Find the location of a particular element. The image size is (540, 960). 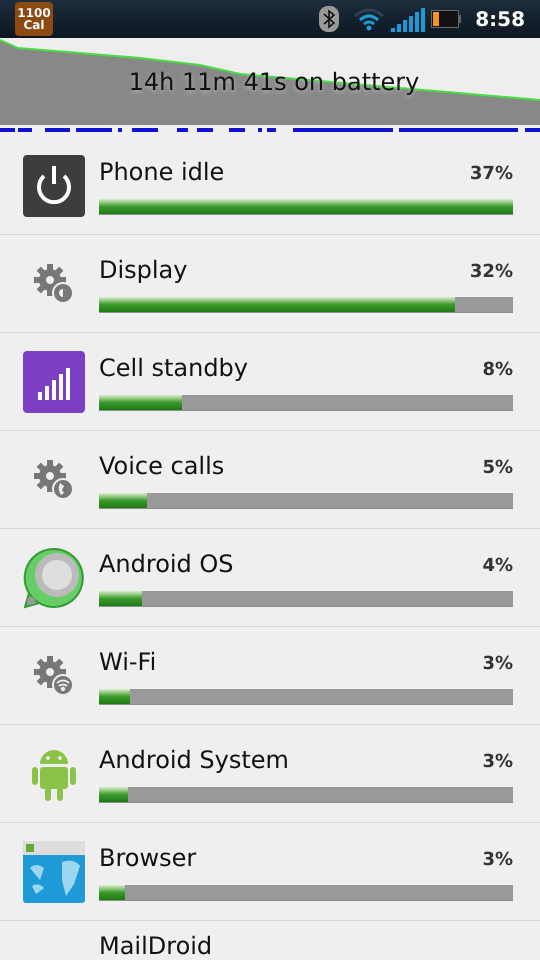

app-name: Cell standby is located at coordinates (173, 367).